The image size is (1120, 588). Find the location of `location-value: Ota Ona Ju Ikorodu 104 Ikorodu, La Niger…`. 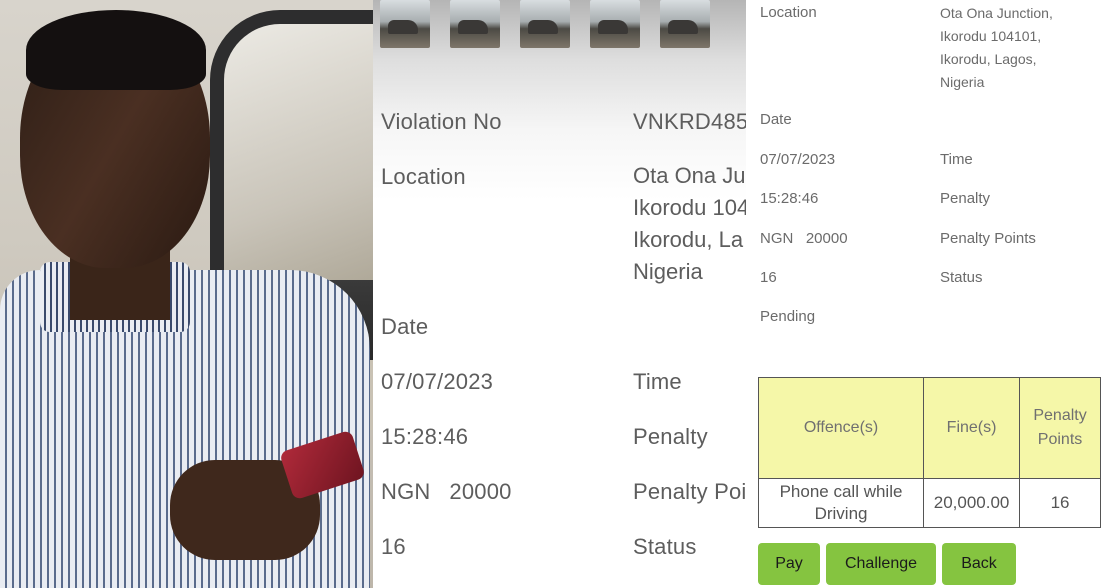

location-value: Ota Ona Ju Ikorodu 104 Ikorodu, La Niger… is located at coordinates (689, 224).